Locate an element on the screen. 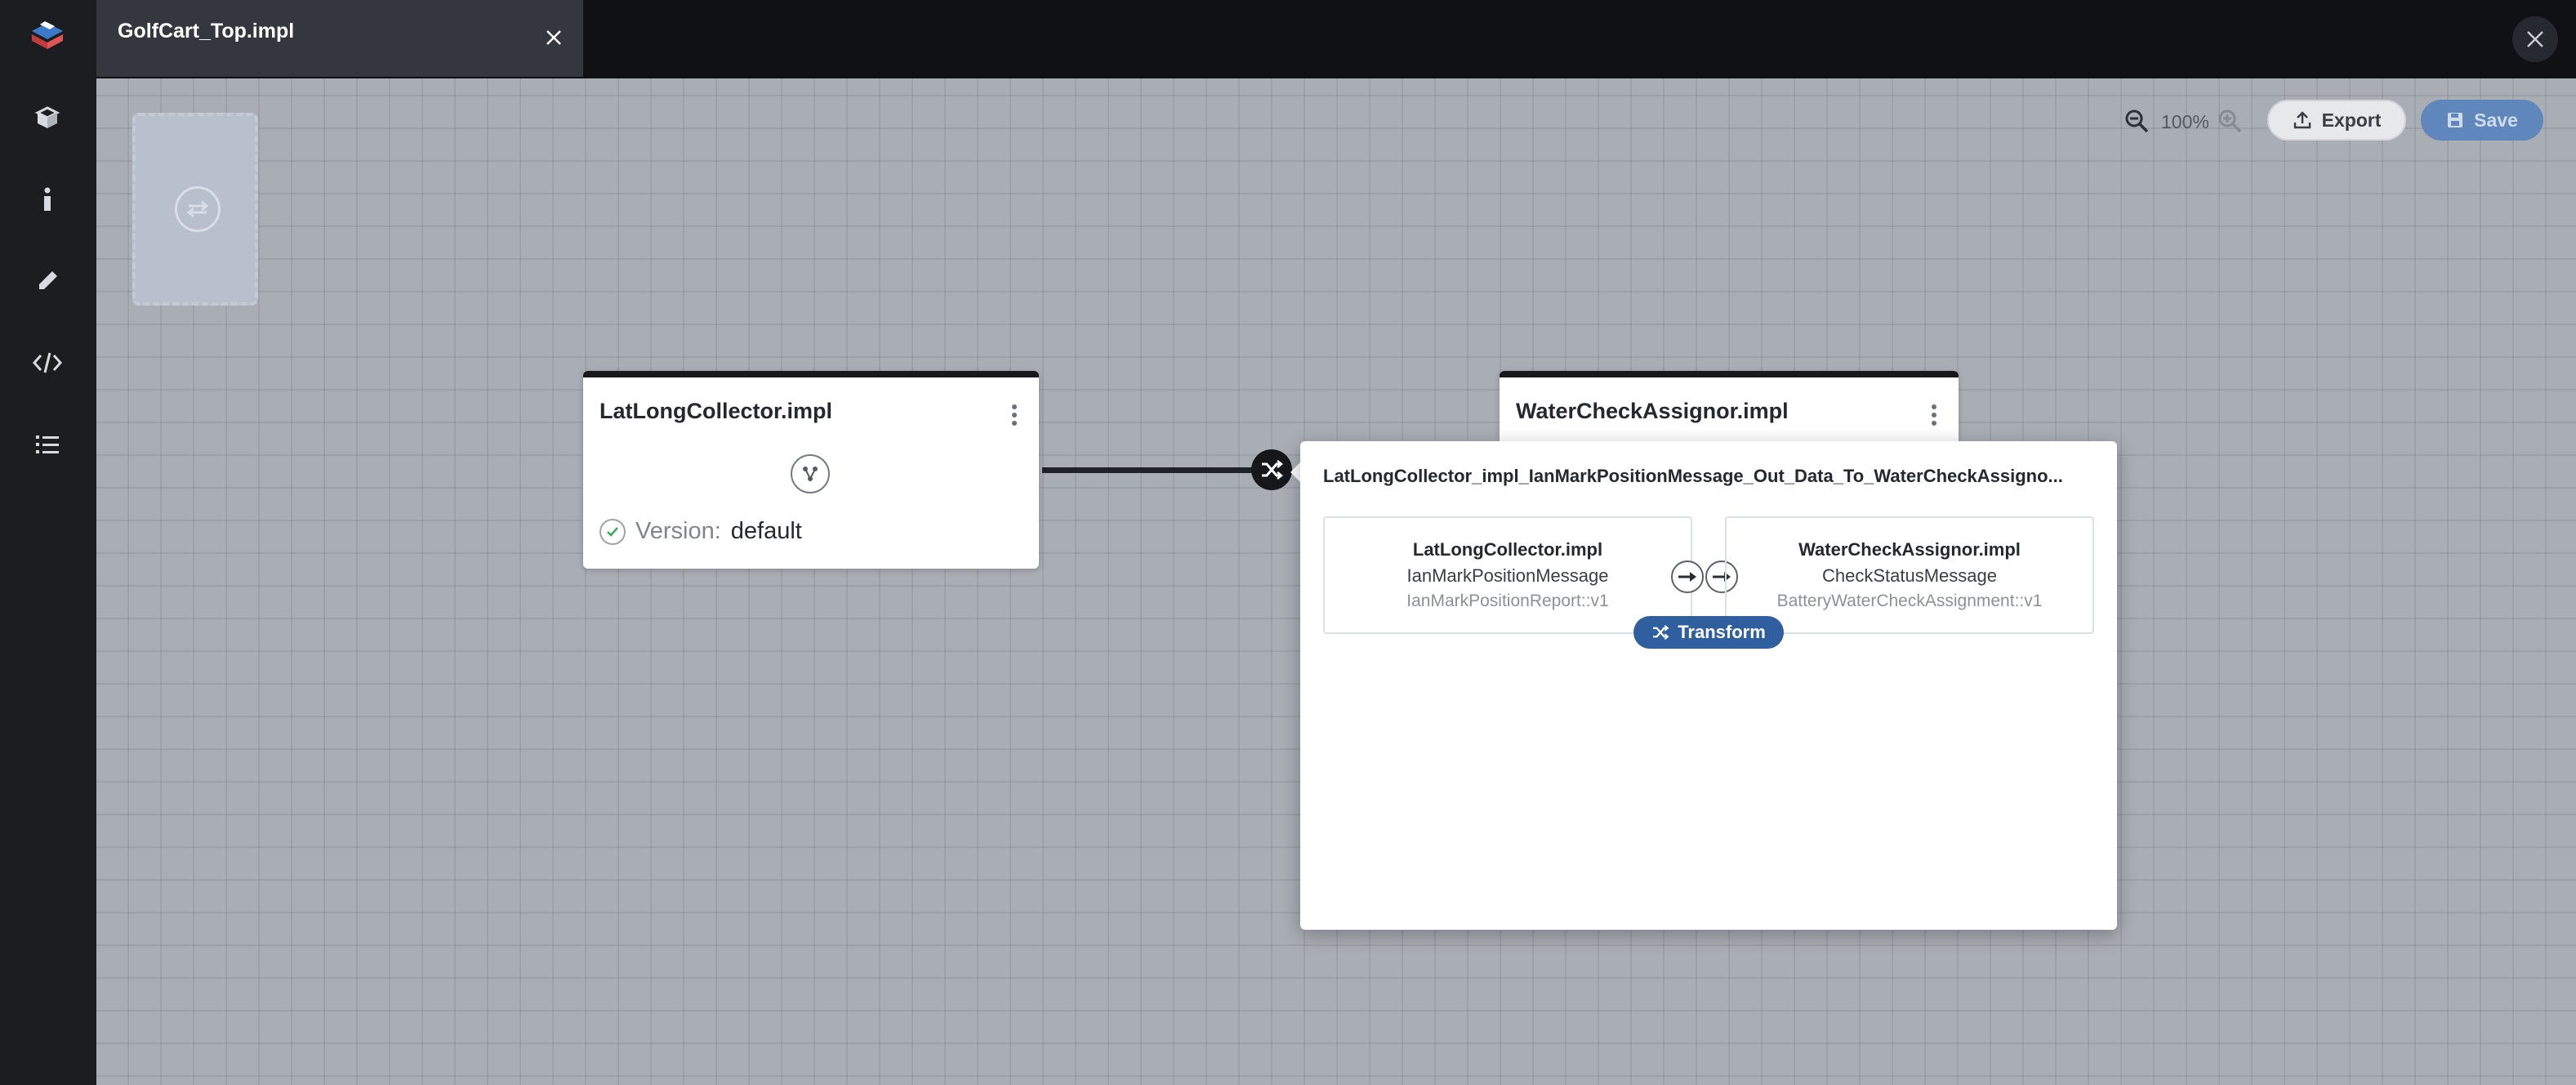 The width and height of the screenshot is (2576, 1085). export-button: Export is located at coordinates (2336, 120).